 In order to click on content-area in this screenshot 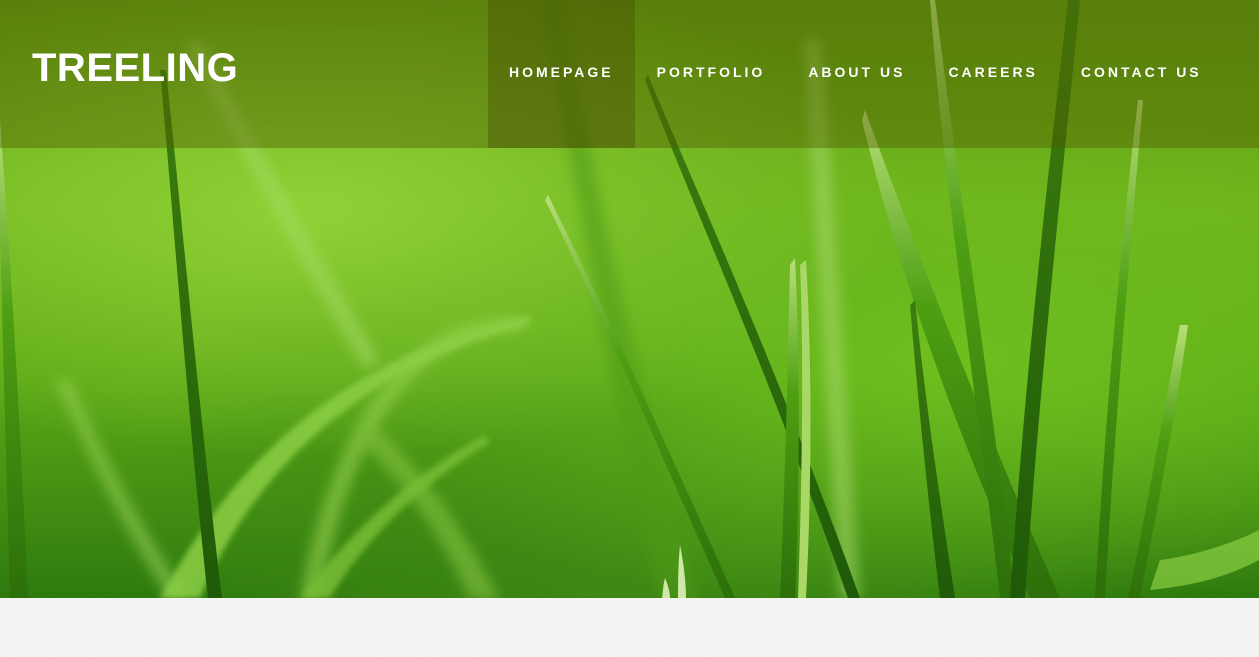, I will do `click(629, 627)`.